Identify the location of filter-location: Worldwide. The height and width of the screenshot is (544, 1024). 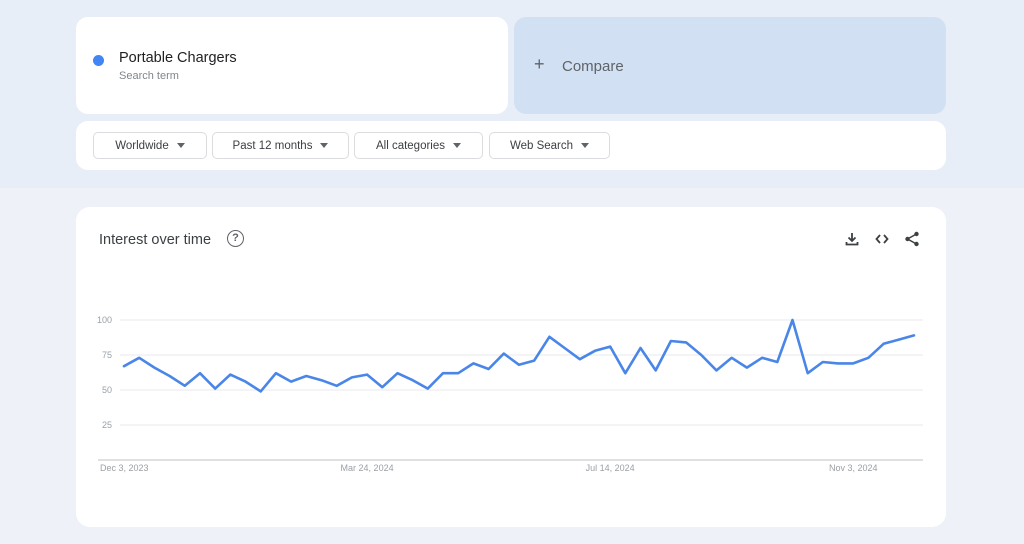
(150, 145).